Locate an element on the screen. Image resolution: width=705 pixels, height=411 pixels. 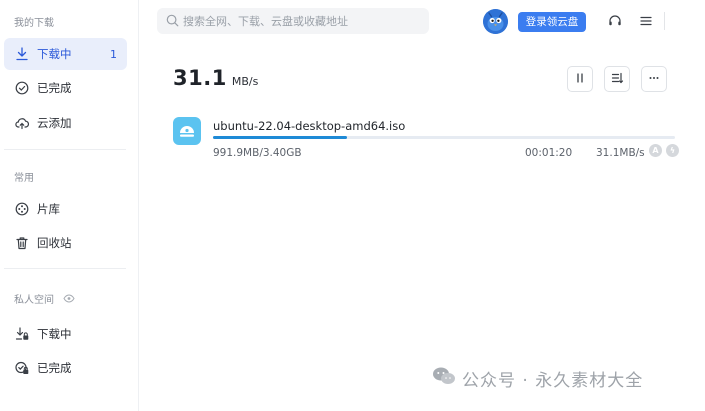
sidebar-item-completed: 已完成 is located at coordinates (65, 88).